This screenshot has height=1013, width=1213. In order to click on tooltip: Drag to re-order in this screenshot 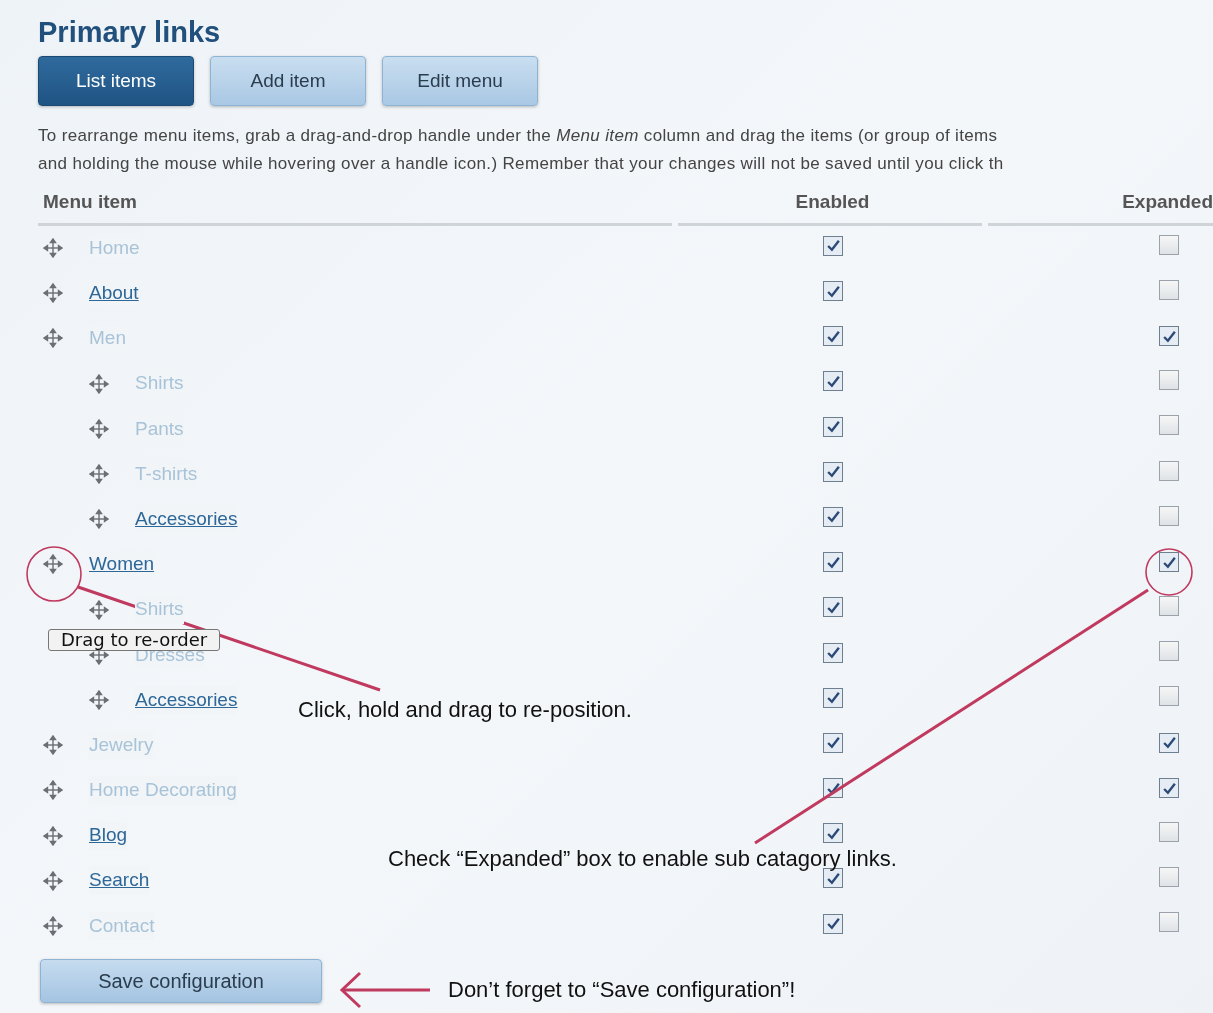, I will do `click(134, 640)`.